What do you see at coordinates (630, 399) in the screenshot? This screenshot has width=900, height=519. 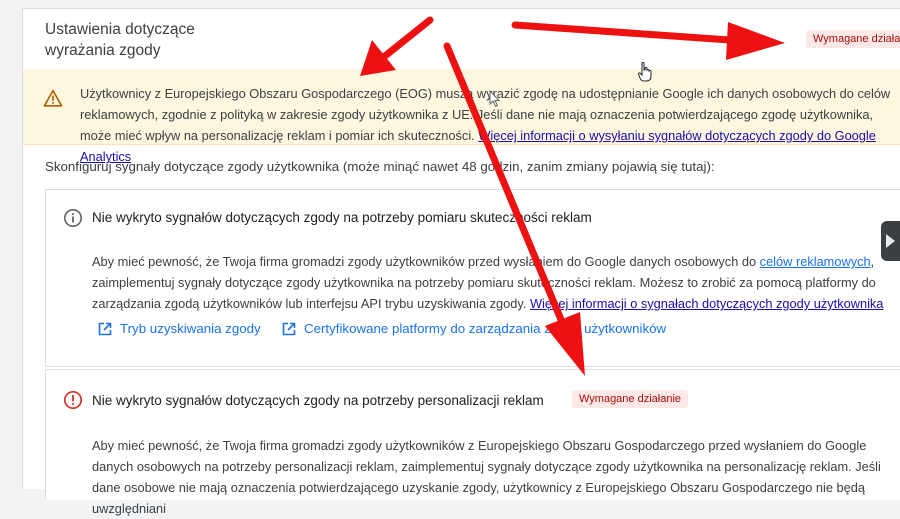 I see `card2-action-required-badge: Wymagane działanie` at bounding box center [630, 399].